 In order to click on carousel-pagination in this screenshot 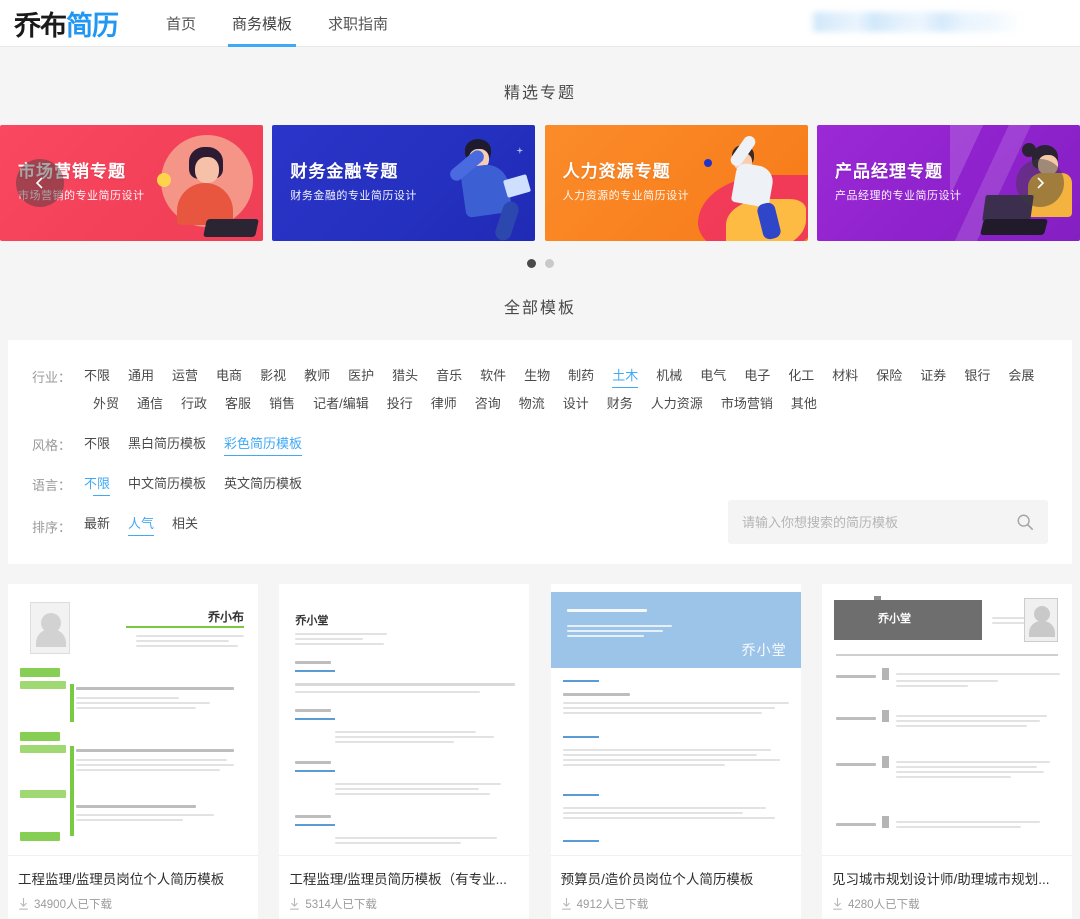, I will do `click(540, 263)`.